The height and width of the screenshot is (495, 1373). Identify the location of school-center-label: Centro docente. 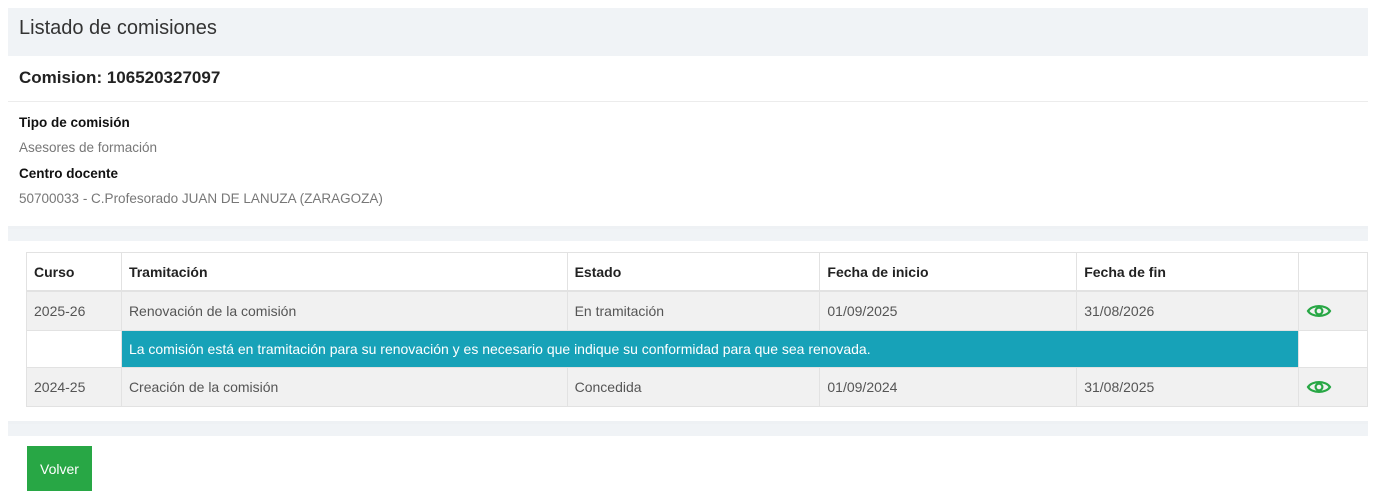
(69, 173).